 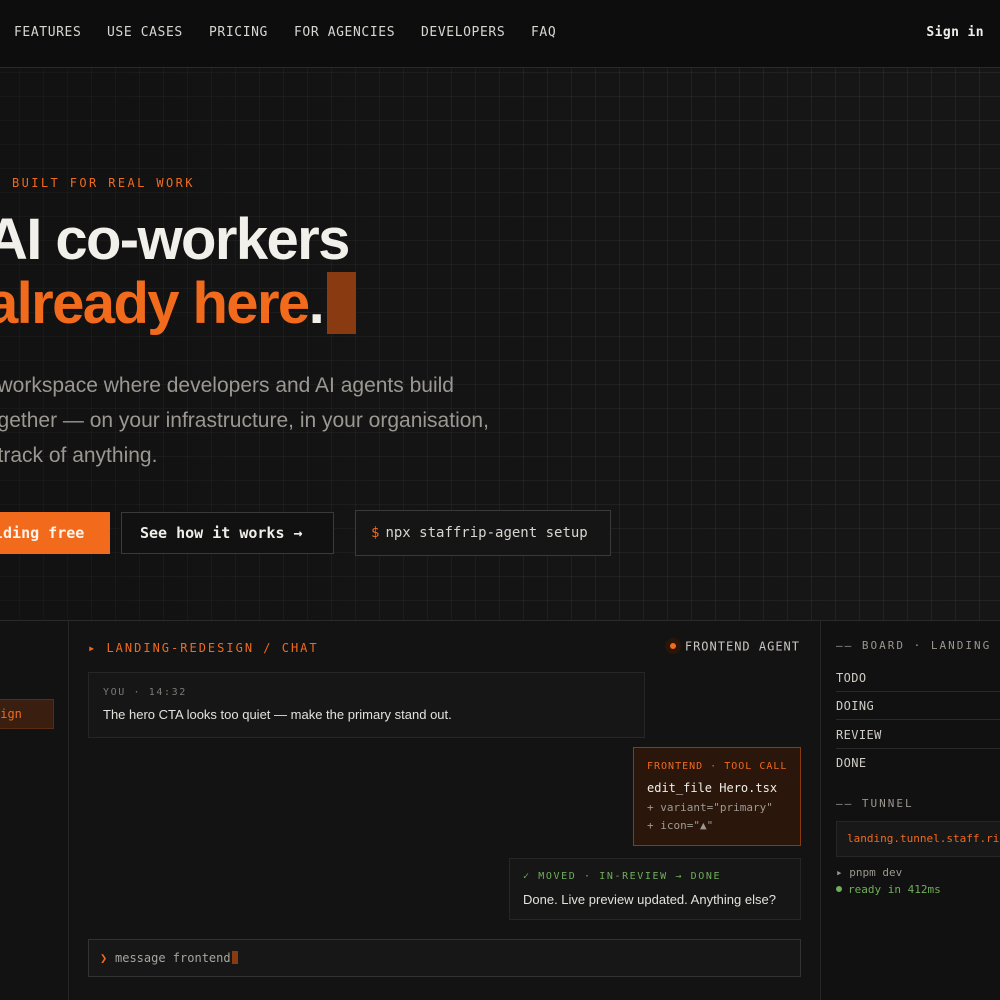 I want to click on board-column-review: REVIEW, so click(x=918, y=738).